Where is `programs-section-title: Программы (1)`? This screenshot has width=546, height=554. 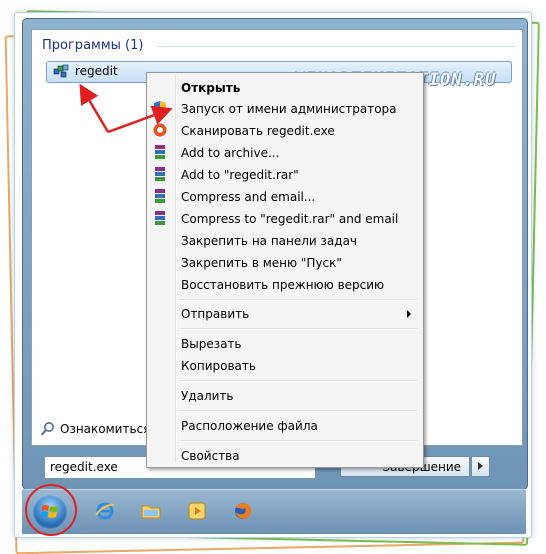 programs-section-title: Программы (1) is located at coordinates (93, 45).